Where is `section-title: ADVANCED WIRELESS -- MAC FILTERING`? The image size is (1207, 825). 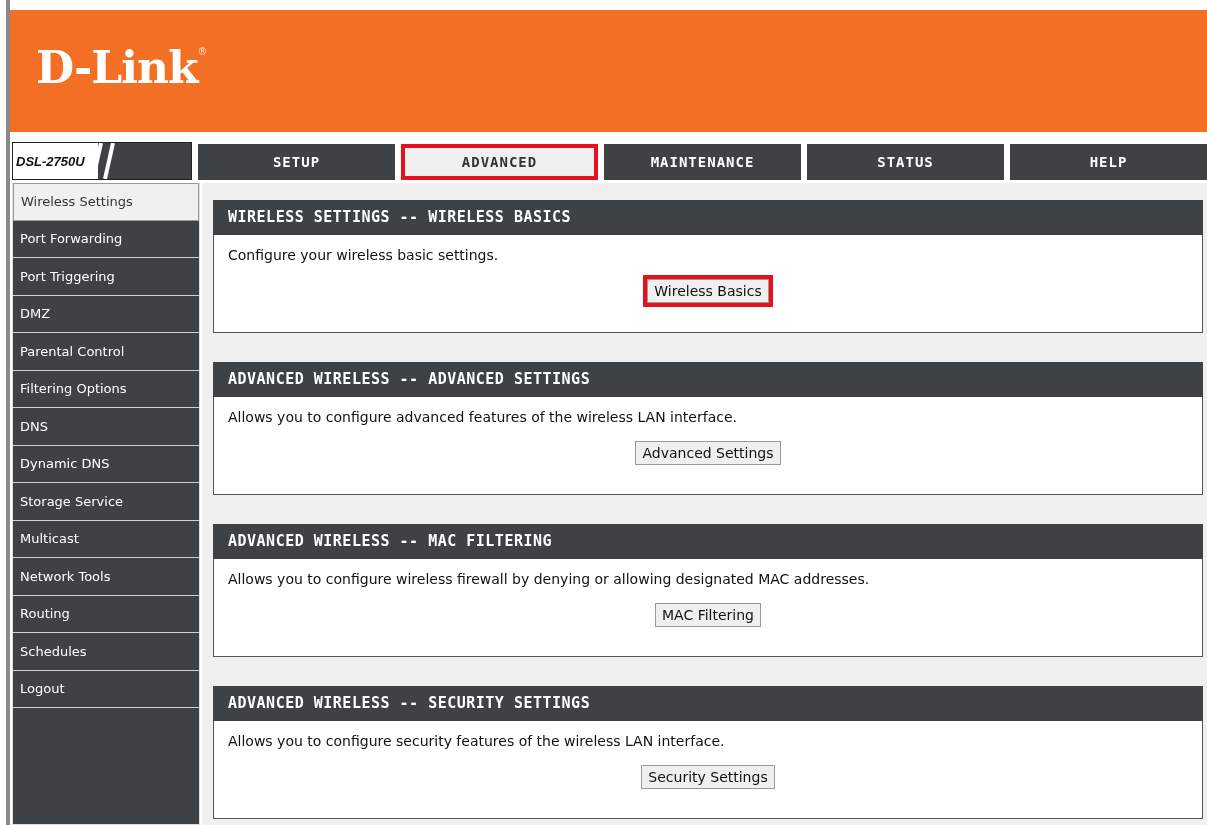
section-title: ADVANCED WIRELESS -- MAC FILTERING is located at coordinates (708, 541).